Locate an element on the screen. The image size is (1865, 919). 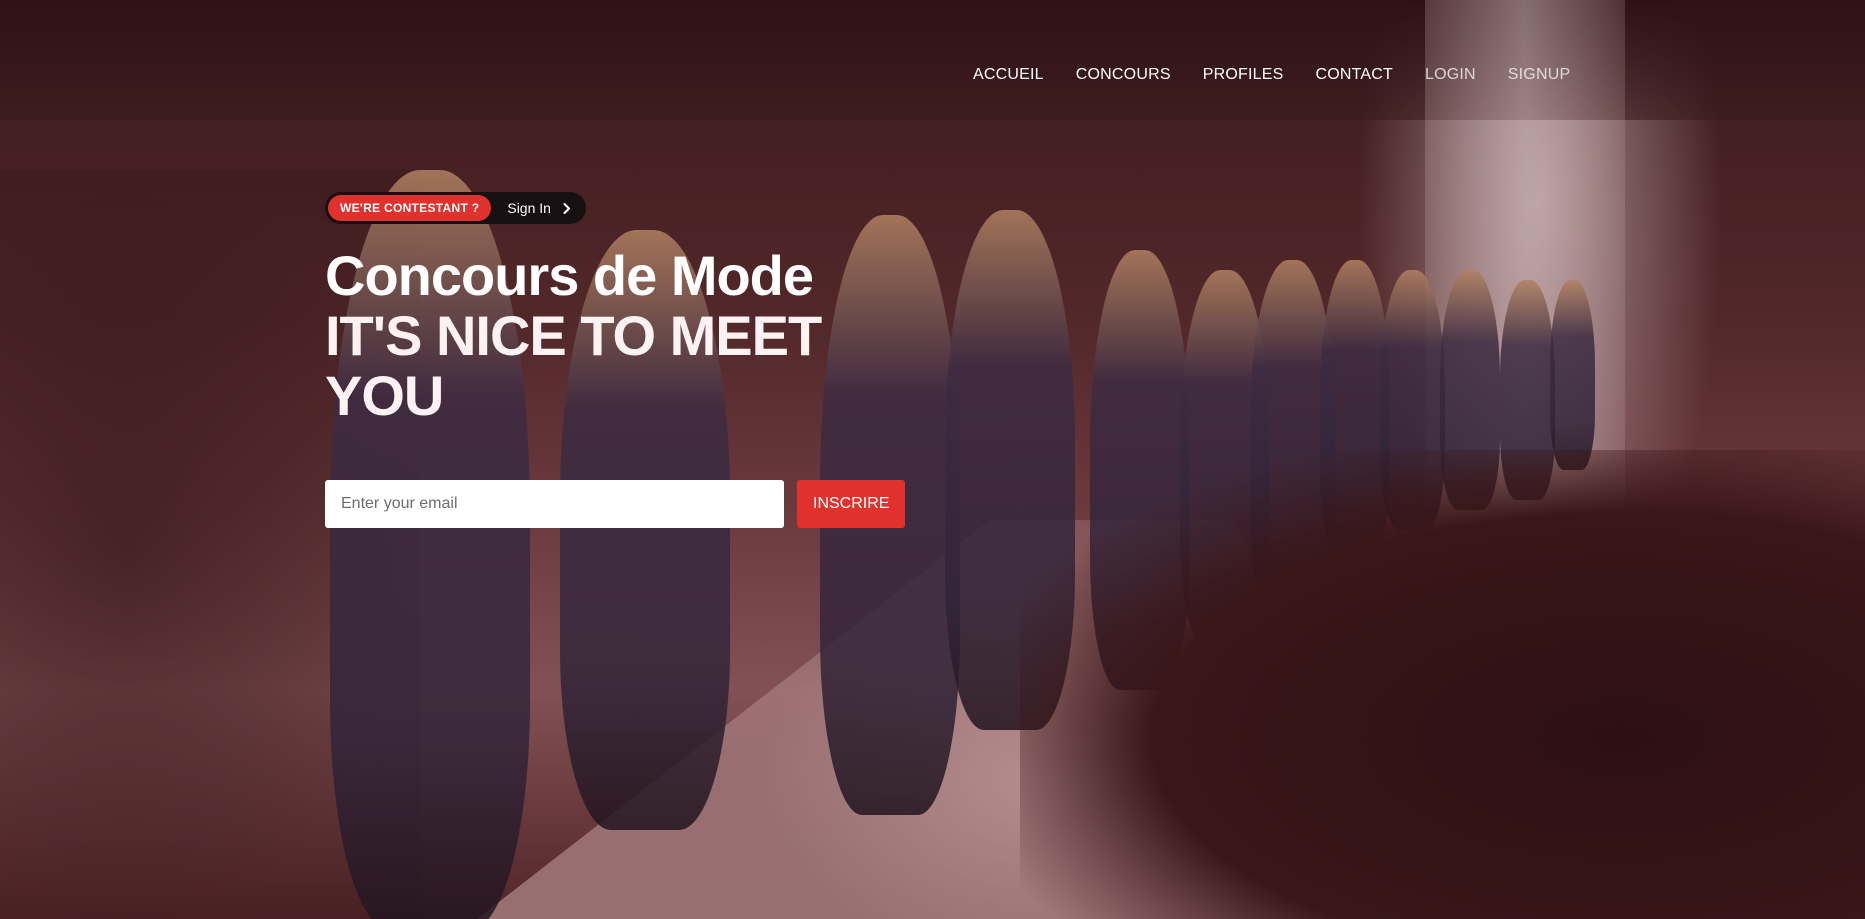
contestant-pill: WE'RE CONTESTANT ? Sign In is located at coordinates (455, 208).